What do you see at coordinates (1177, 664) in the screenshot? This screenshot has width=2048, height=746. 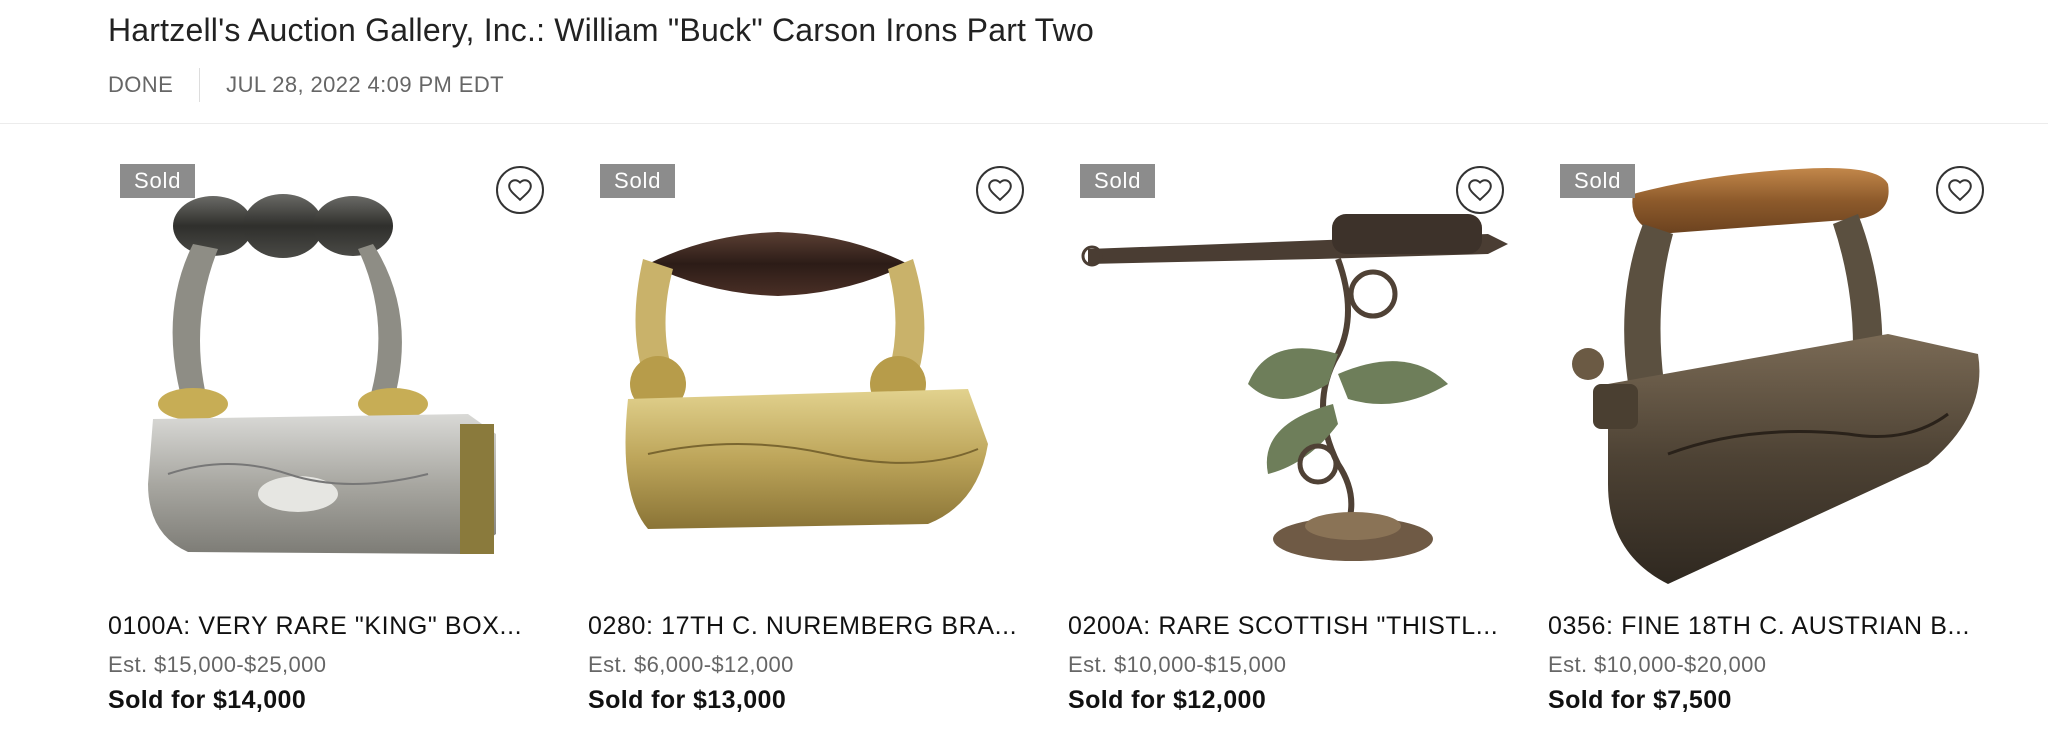 I see `lot-estimate: Est. $10,000-$15,000` at bounding box center [1177, 664].